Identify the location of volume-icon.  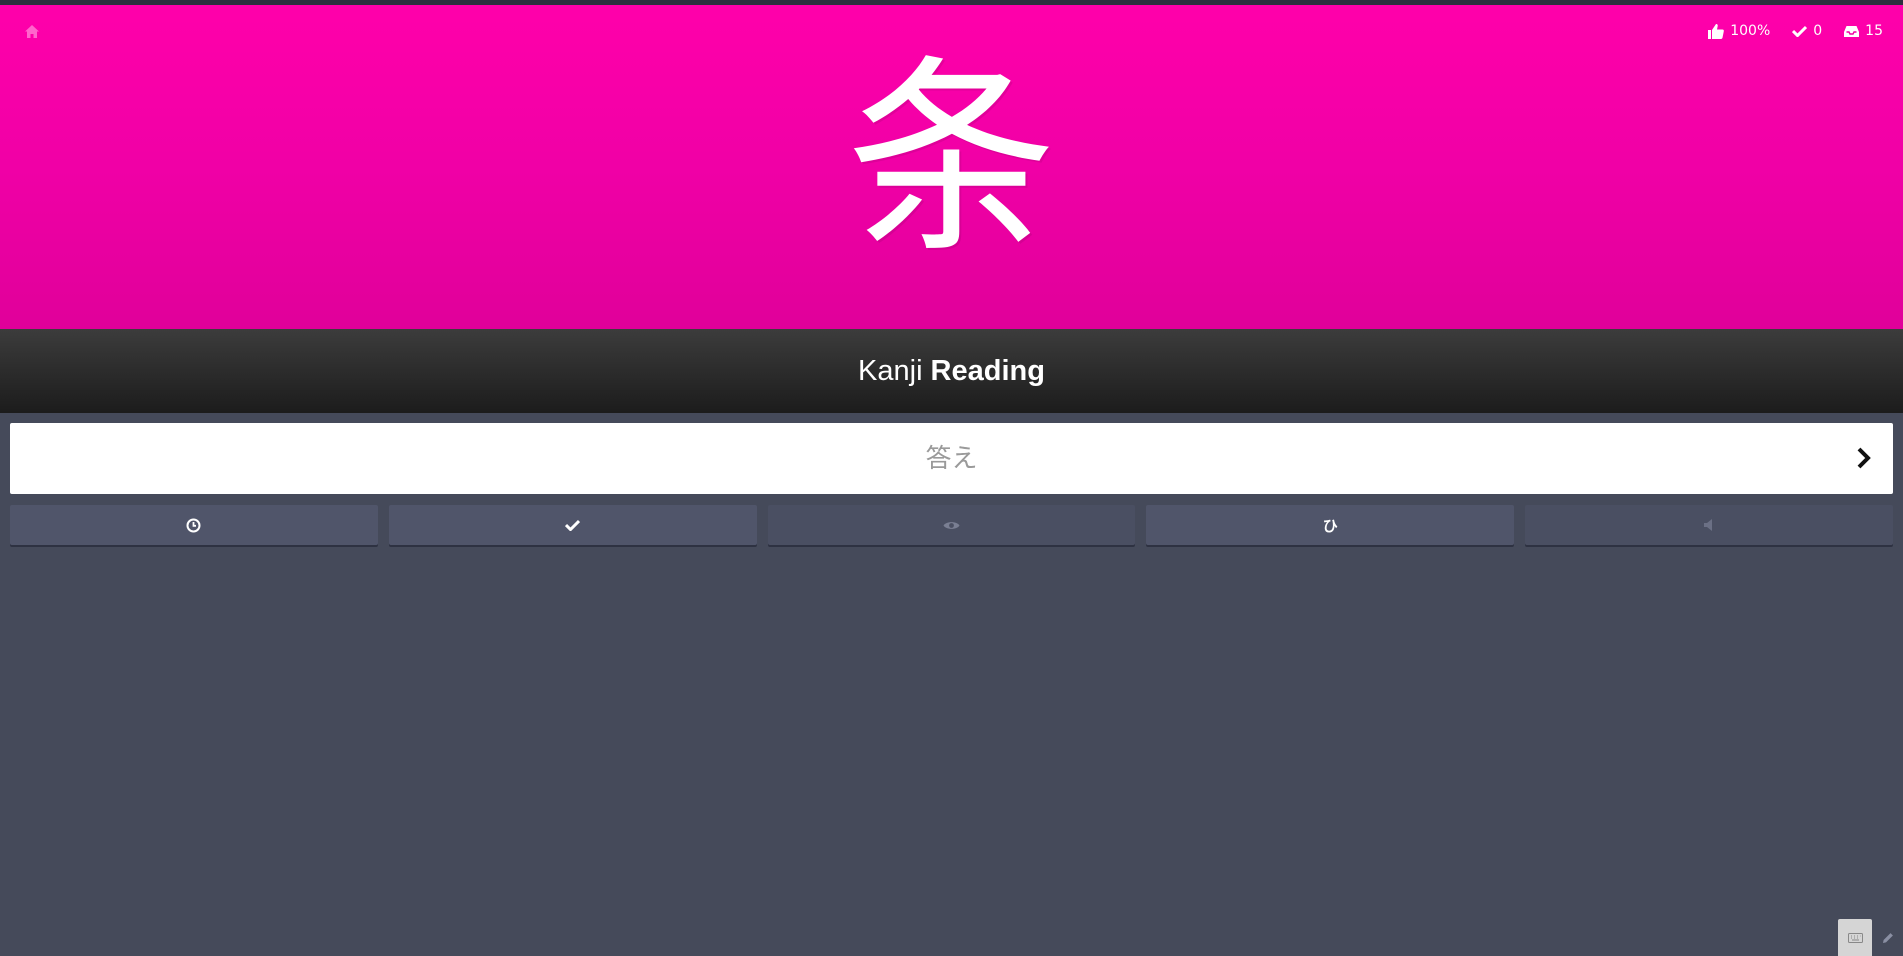
(1708, 525).